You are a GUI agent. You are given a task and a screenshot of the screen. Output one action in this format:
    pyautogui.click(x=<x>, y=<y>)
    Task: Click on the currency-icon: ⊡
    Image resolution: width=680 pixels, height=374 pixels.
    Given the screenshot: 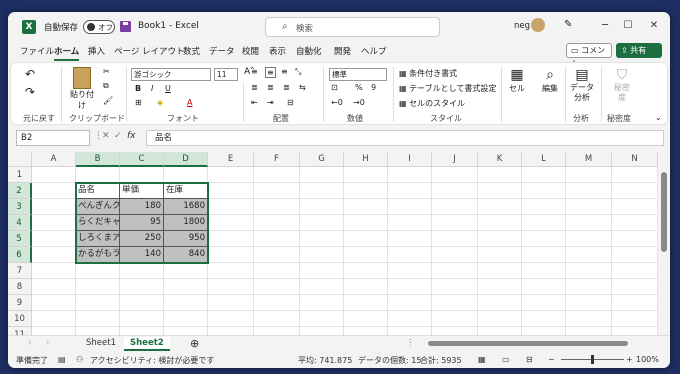 What is the action you would take?
    pyautogui.click(x=334, y=87)
    